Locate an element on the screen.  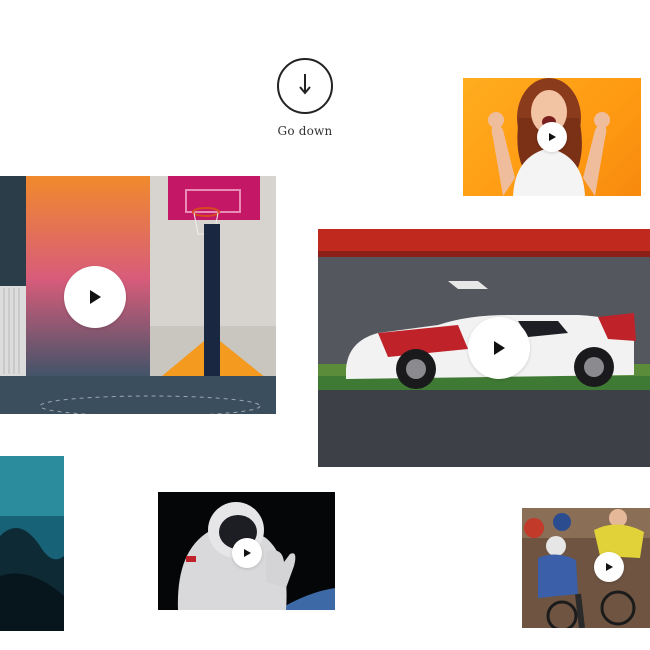
video-tile-excited-woman is located at coordinates (552, 137).